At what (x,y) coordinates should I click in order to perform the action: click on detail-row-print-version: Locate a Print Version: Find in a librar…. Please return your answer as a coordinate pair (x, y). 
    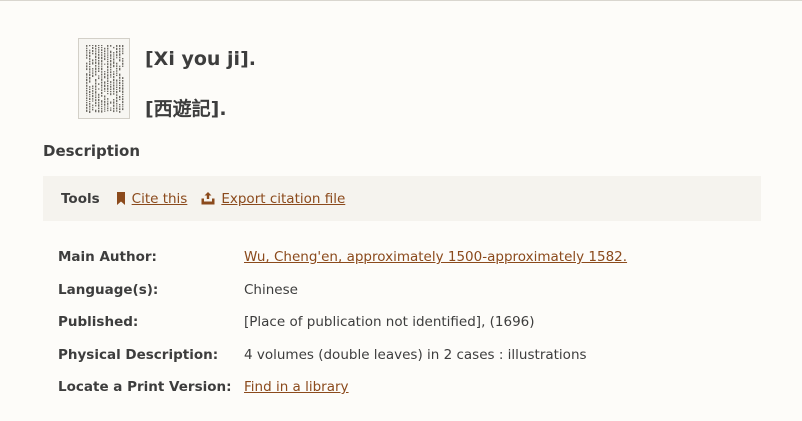
    Looking at the image, I should click on (342, 387).